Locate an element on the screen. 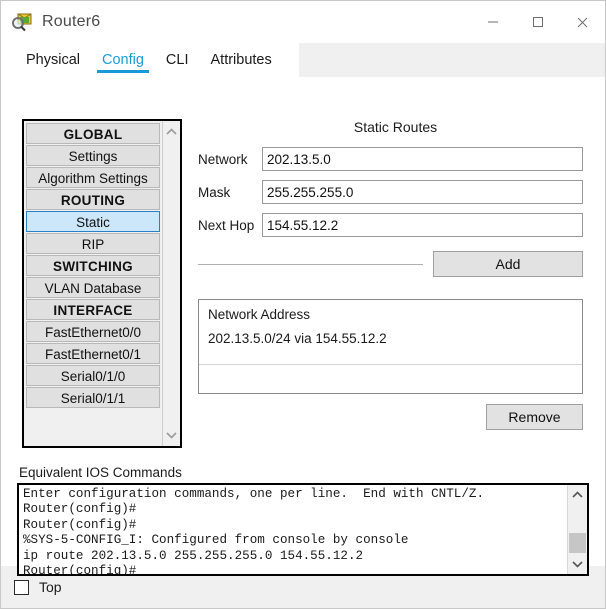 Image resolution: width=606 pixels, height=609 pixels. router-package-icon is located at coordinates (22, 22).